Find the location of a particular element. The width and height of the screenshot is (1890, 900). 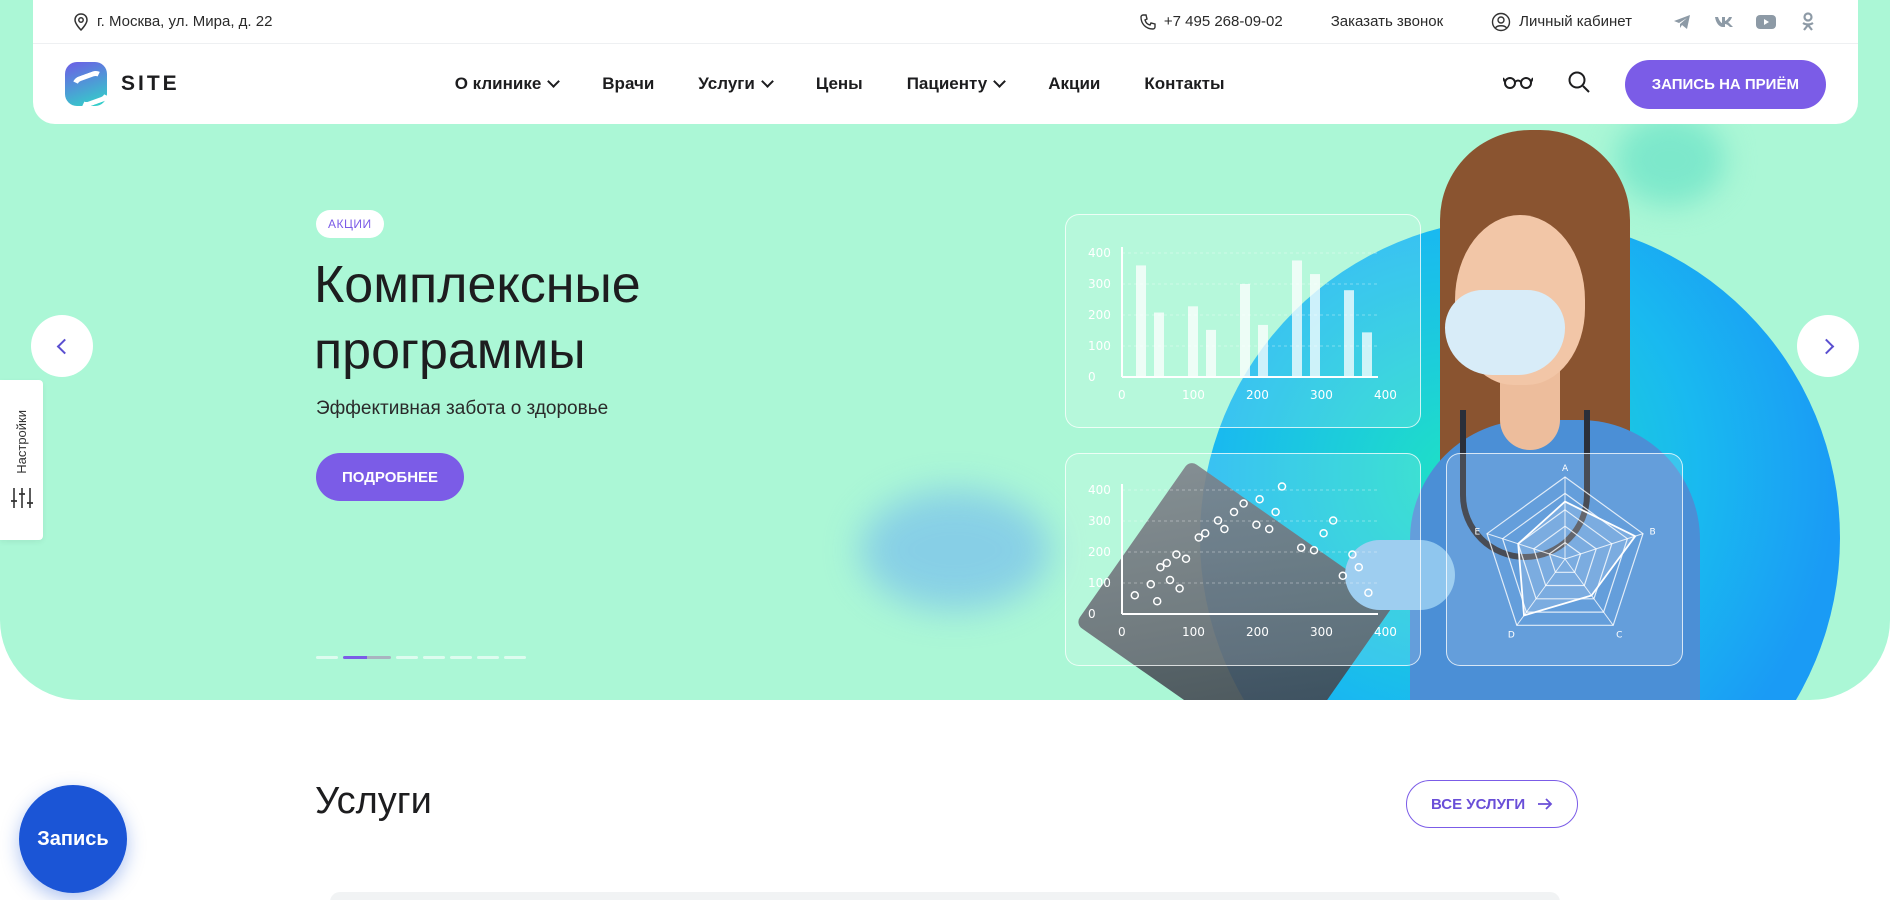

cabinet-link: Личный кабинет is located at coordinates (1561, 22).